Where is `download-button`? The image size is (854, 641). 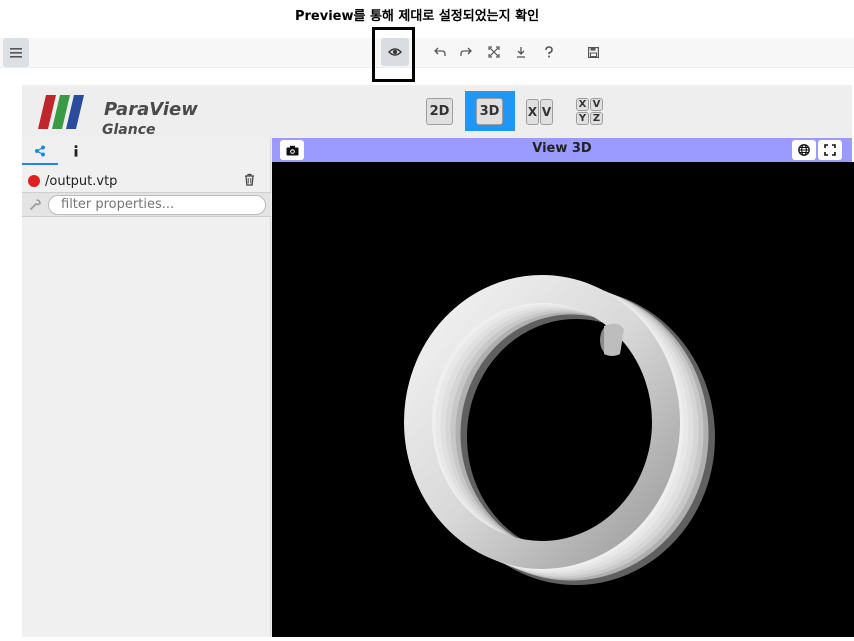 download-button is located at coordinates (521, 52).